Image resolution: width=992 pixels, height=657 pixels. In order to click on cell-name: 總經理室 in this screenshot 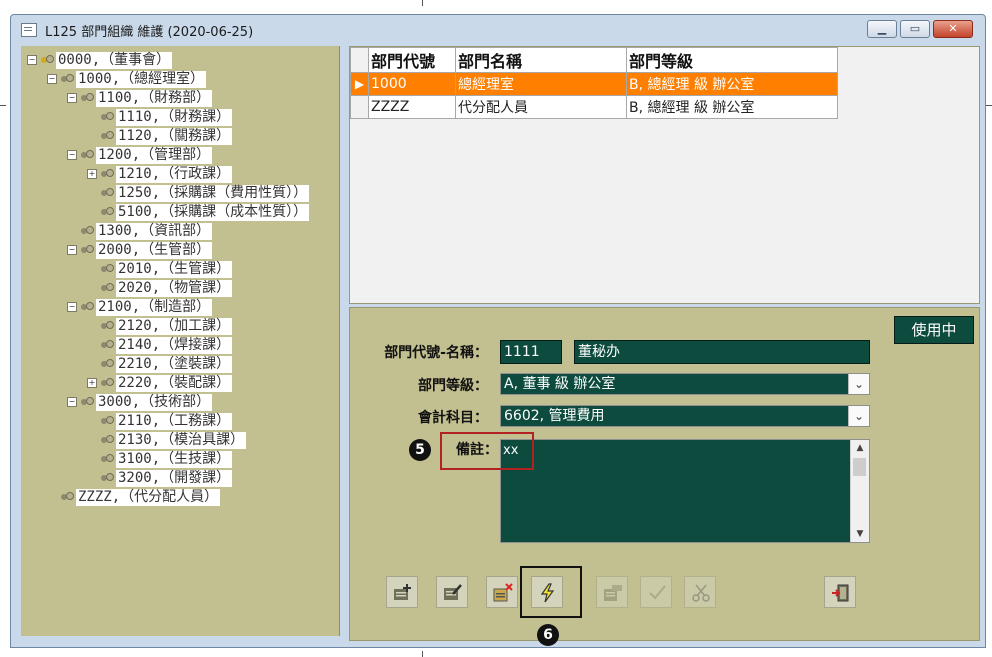, I will do `click(541, 84)`.